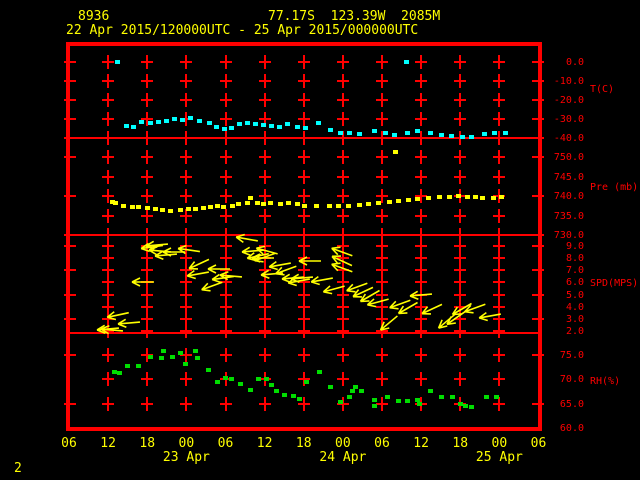 The image size is (640, 480). What do you see at coordinates (264, 443) in the screenshot?
I see `x-axis-tick-label: 12` at bounding box center [264, 443].